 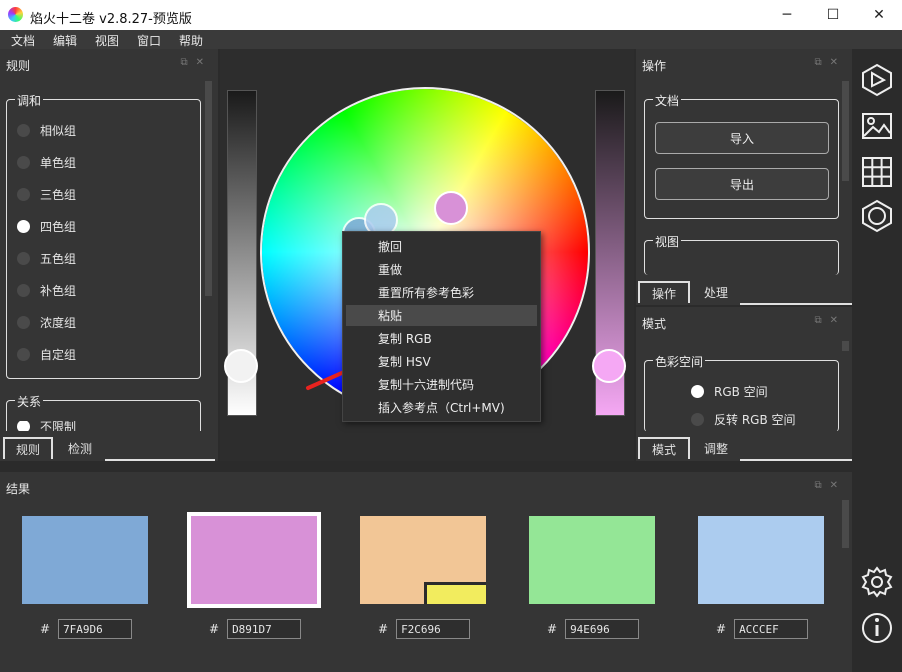 I want to click on right-toolbar, so click(x=877, y=360).